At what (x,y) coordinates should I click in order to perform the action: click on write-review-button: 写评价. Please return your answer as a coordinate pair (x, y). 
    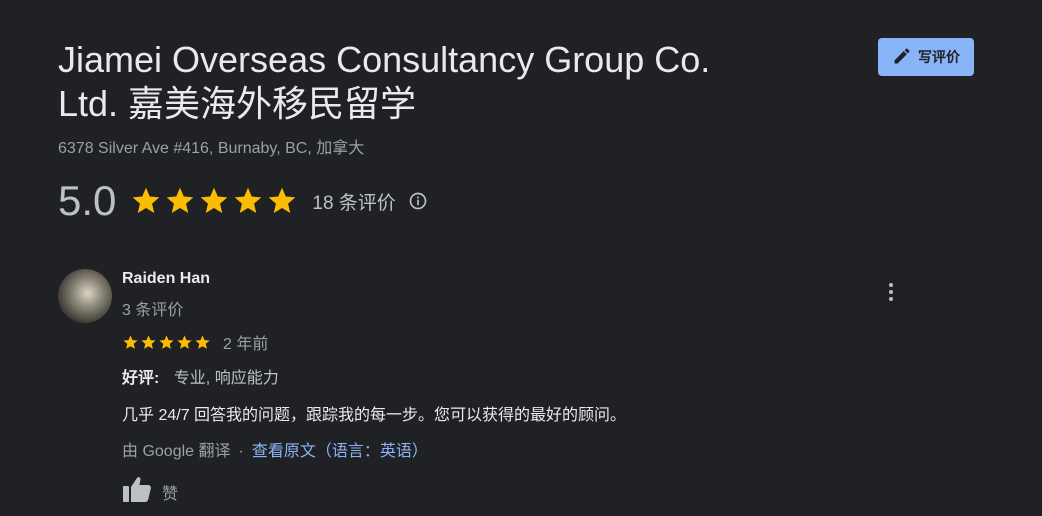
    Looking at the image, I should click on (926, 57).